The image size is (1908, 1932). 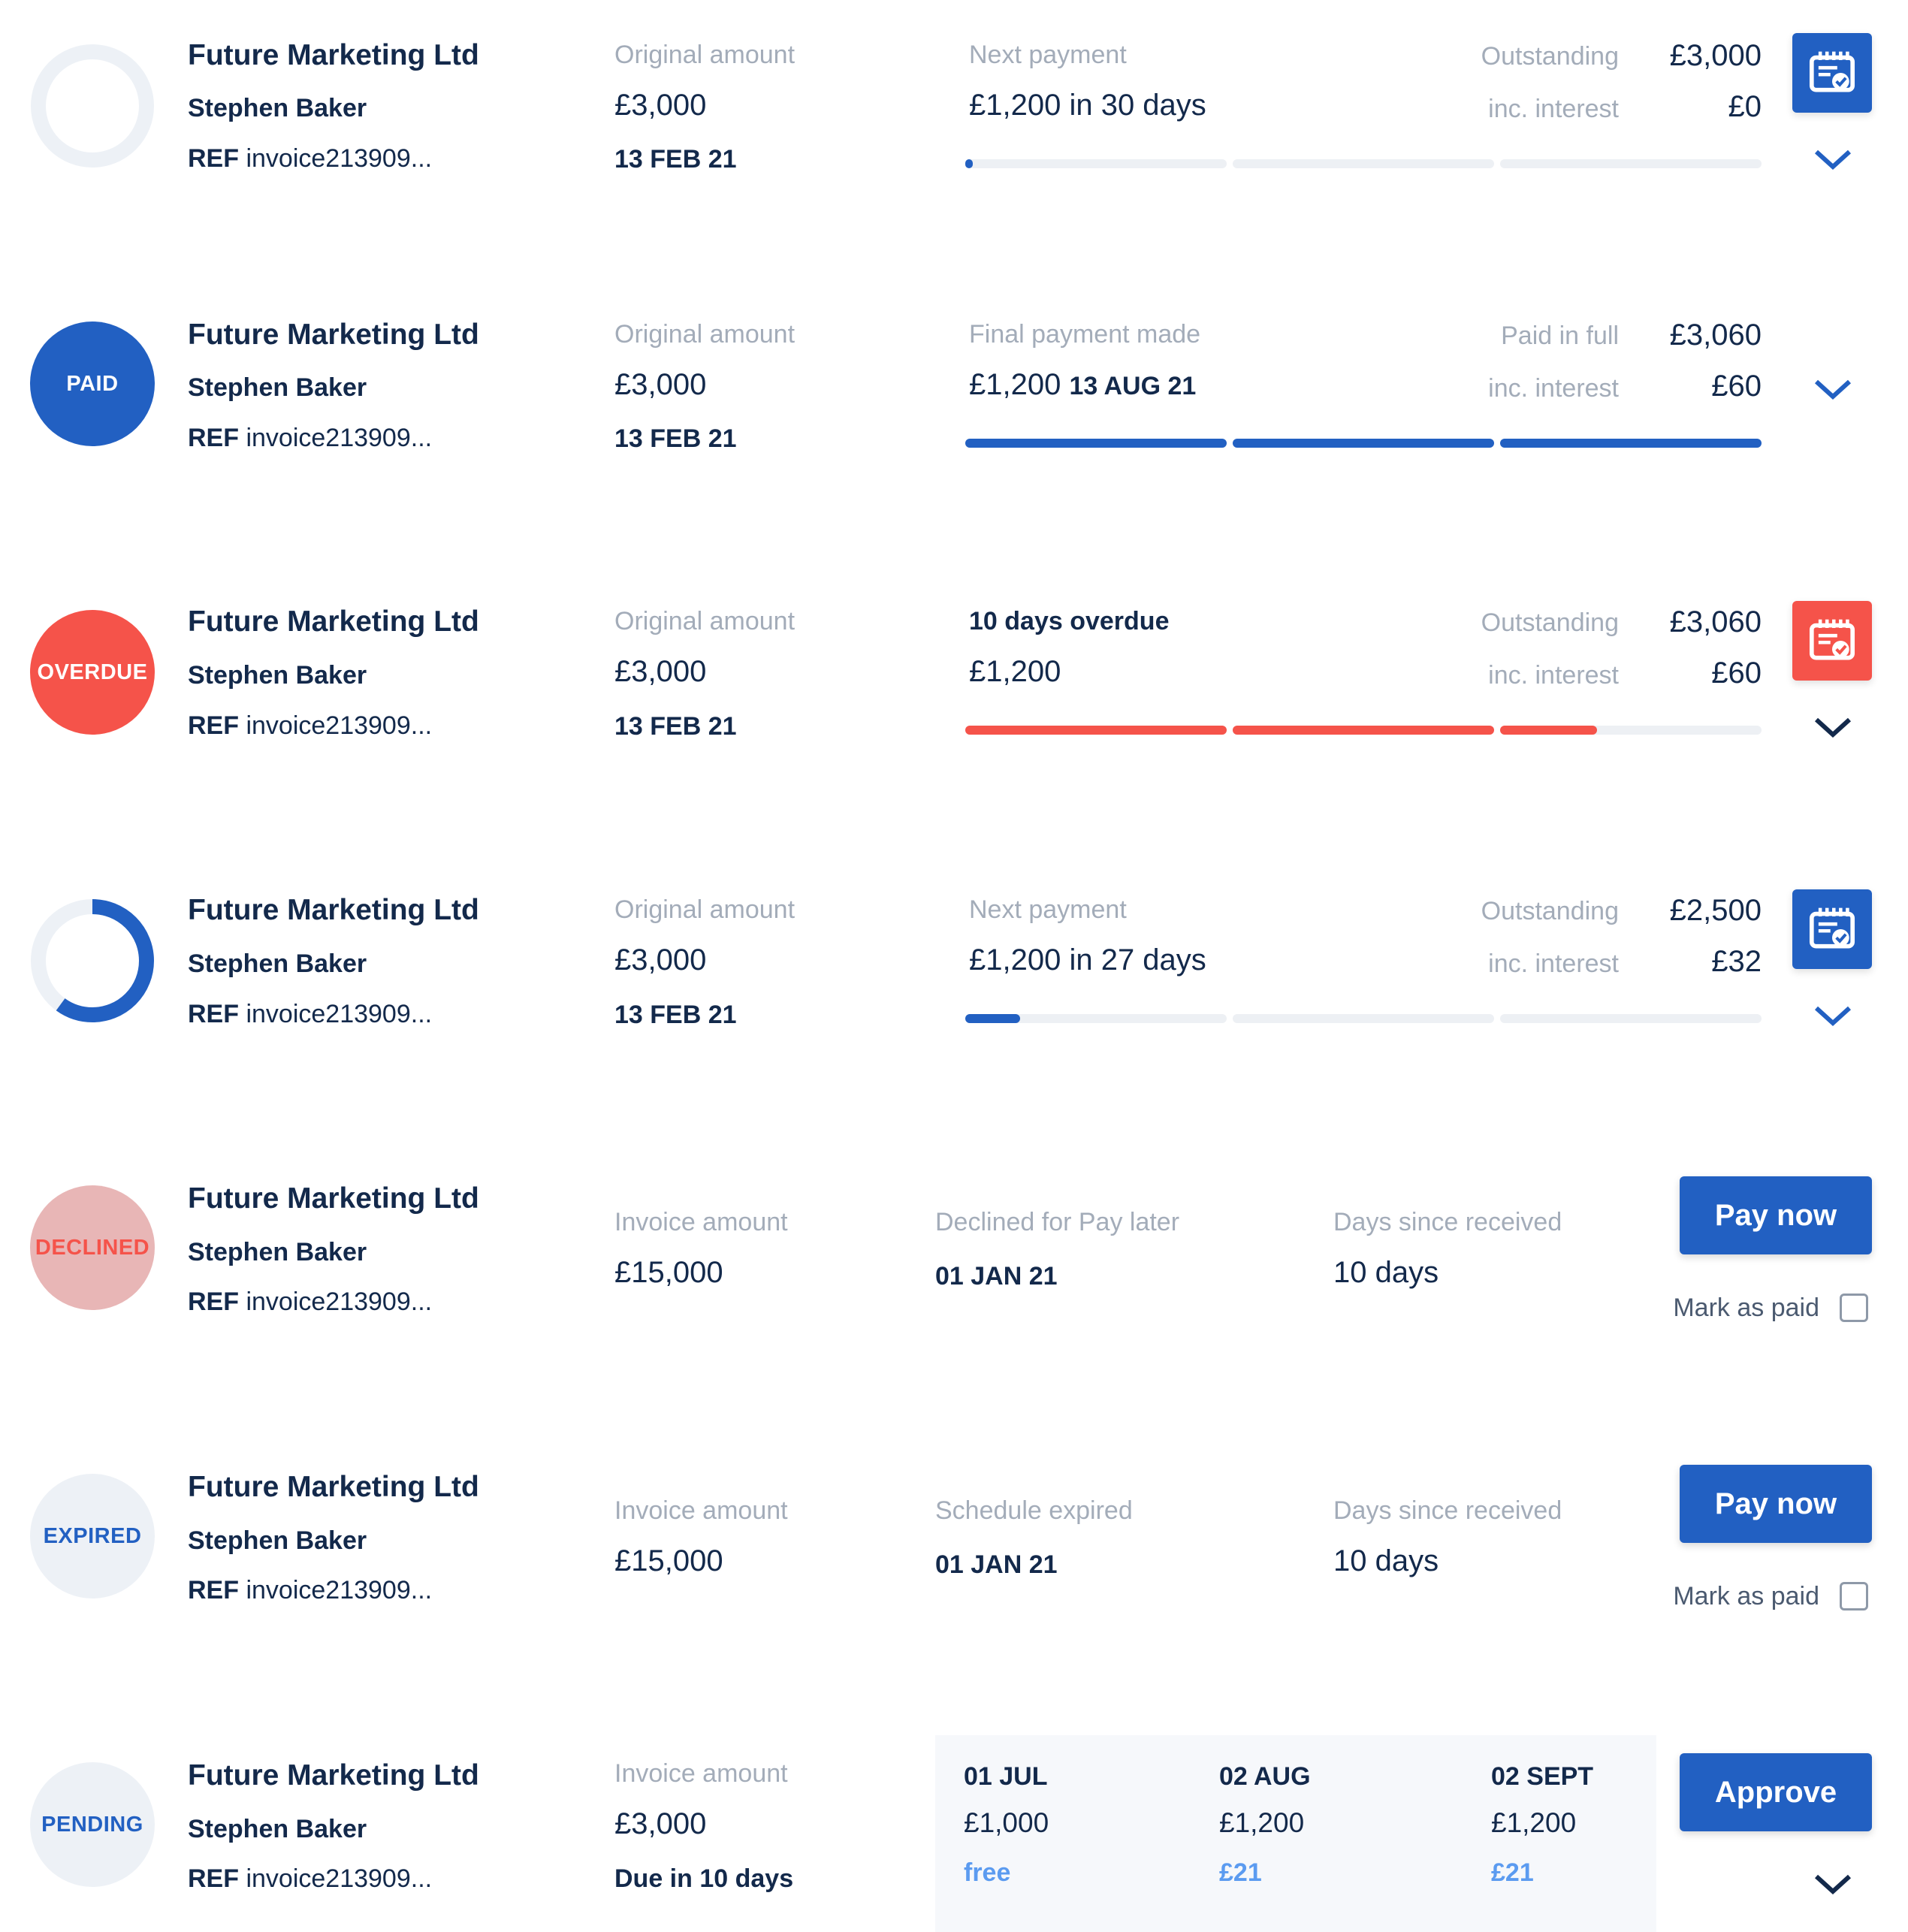 I want to click on interest-value: £32, so click(x=1736, y=961).